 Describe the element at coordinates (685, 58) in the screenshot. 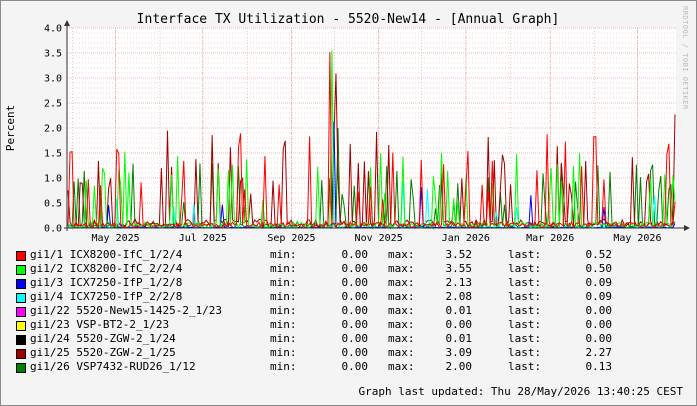

I see `rrdtool-watermark: RRDTOOL / TOBI OETIKER` at that location.